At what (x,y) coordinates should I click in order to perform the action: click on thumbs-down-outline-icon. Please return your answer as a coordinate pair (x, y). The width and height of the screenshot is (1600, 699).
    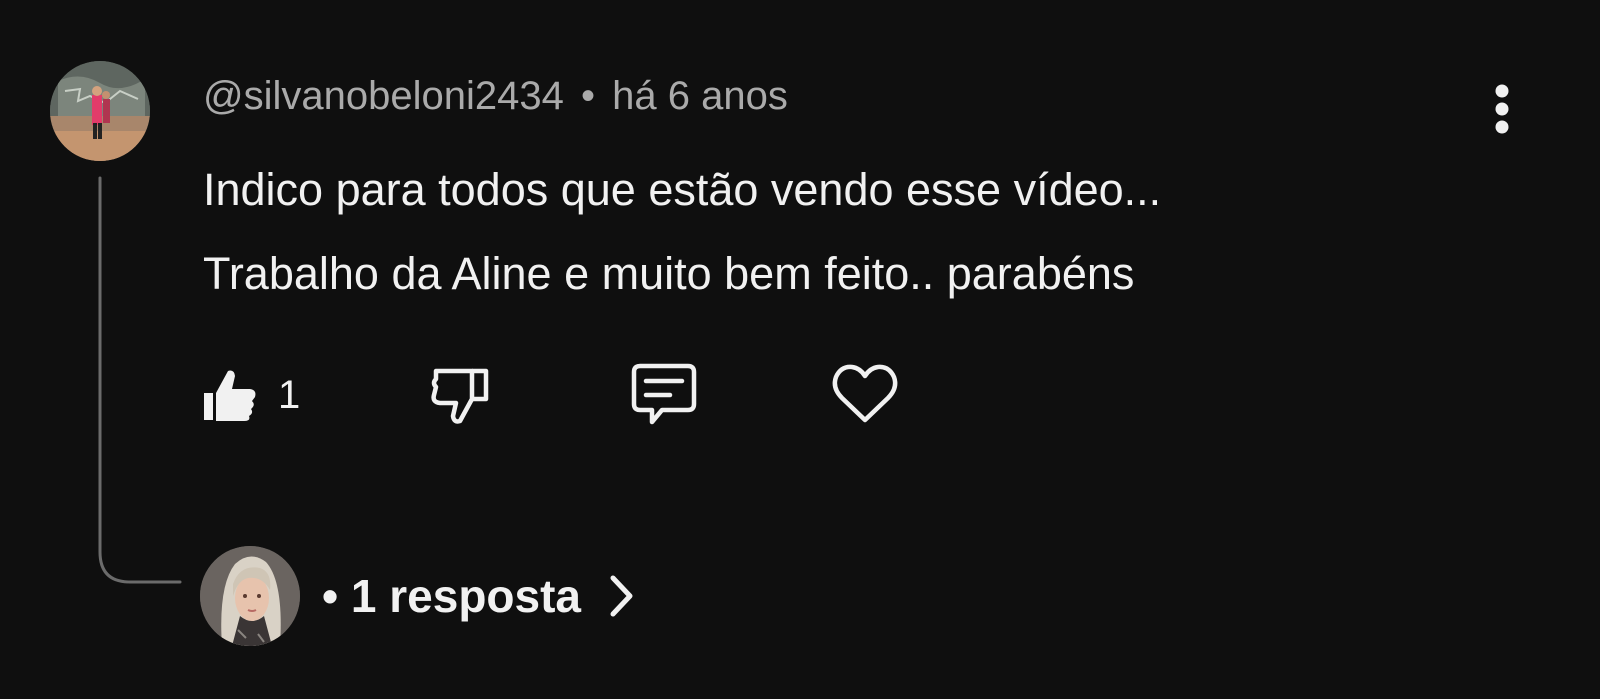
    Looking at the image, I should click on (460, 396).